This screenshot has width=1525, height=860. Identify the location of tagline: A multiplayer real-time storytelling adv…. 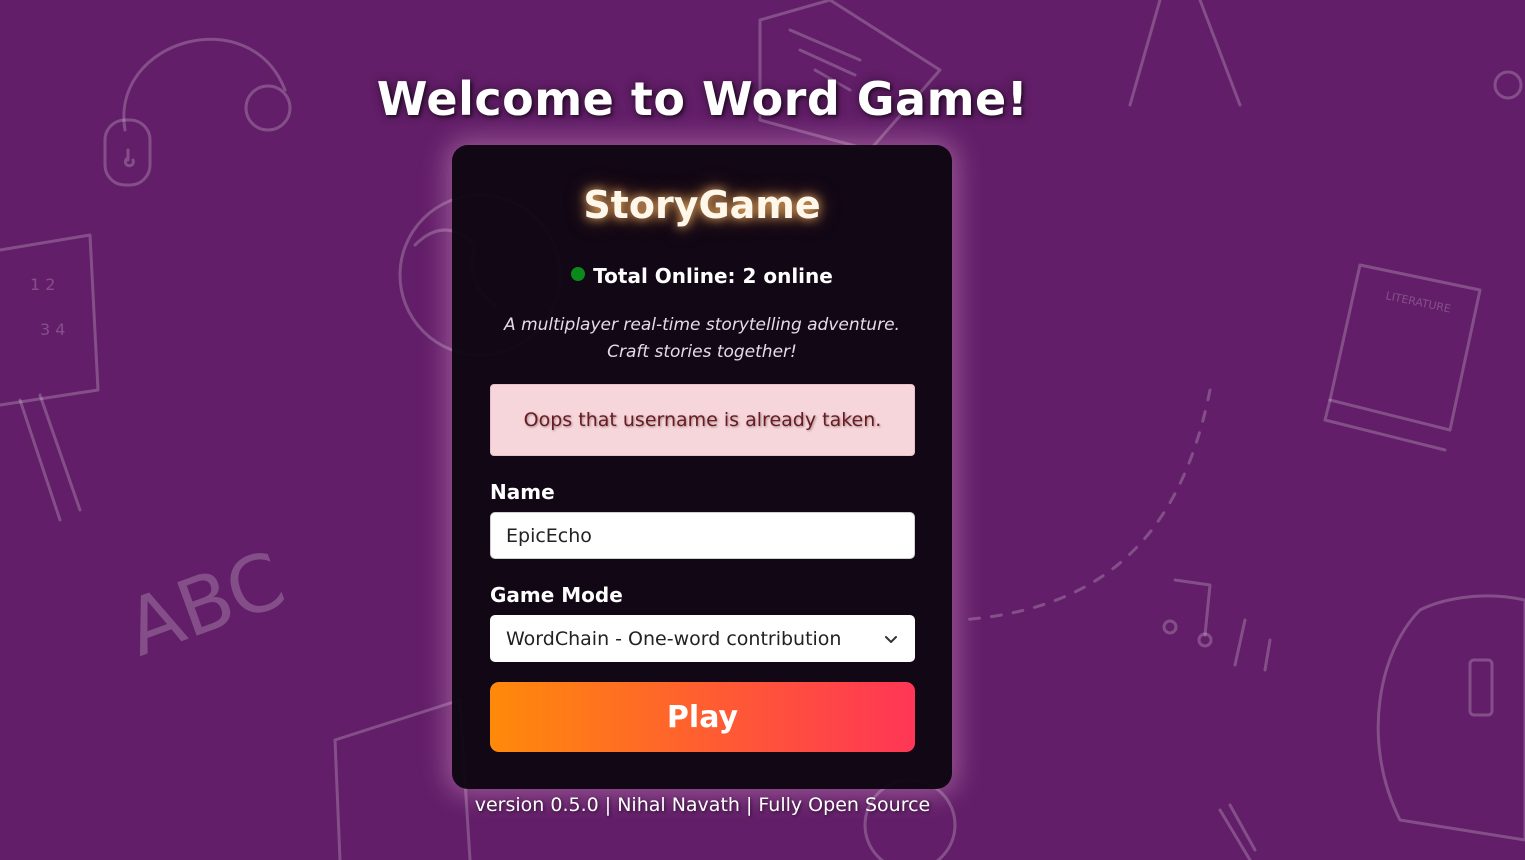
(702, 339).